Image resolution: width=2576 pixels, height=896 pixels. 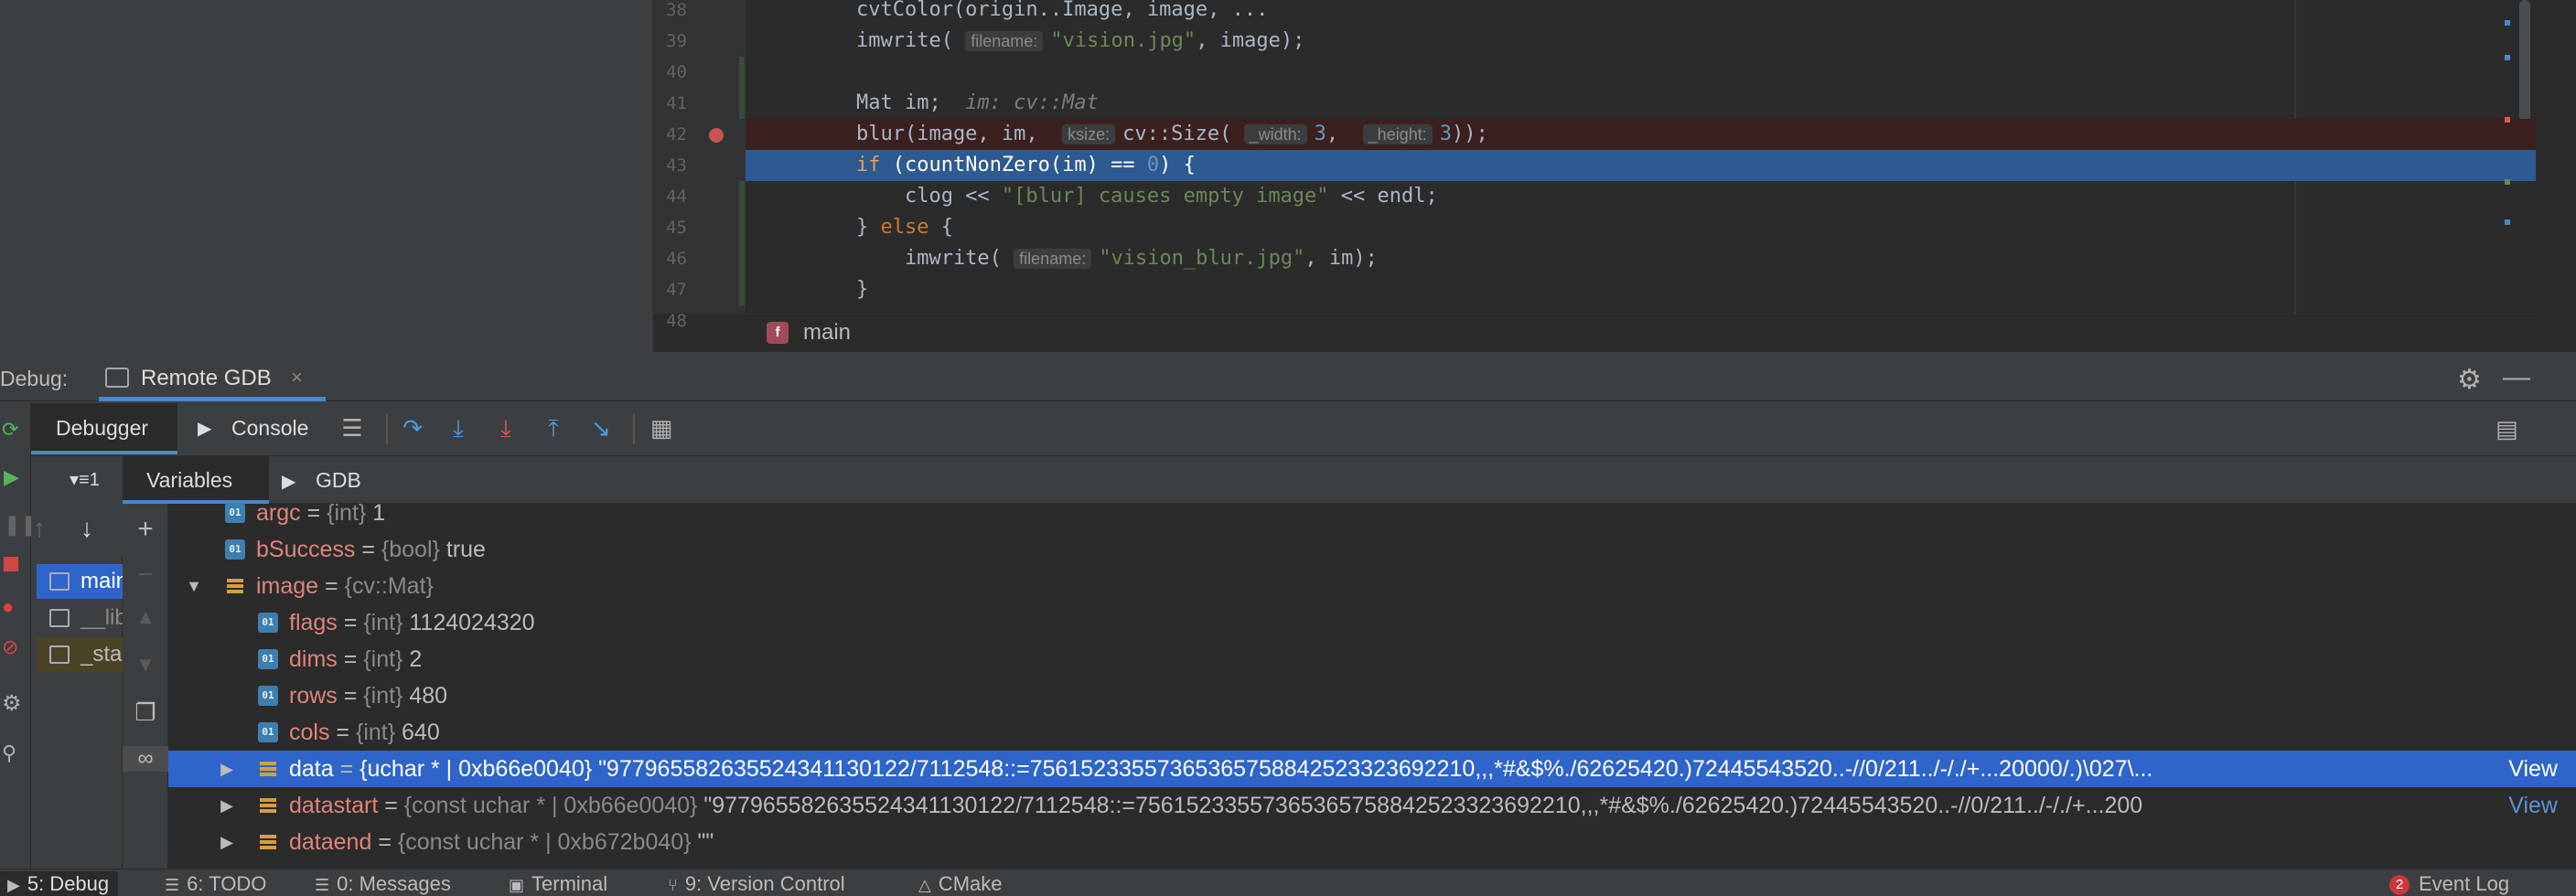 I want to click on tool-window-button: △ CMake, so click(x=962, y=883).